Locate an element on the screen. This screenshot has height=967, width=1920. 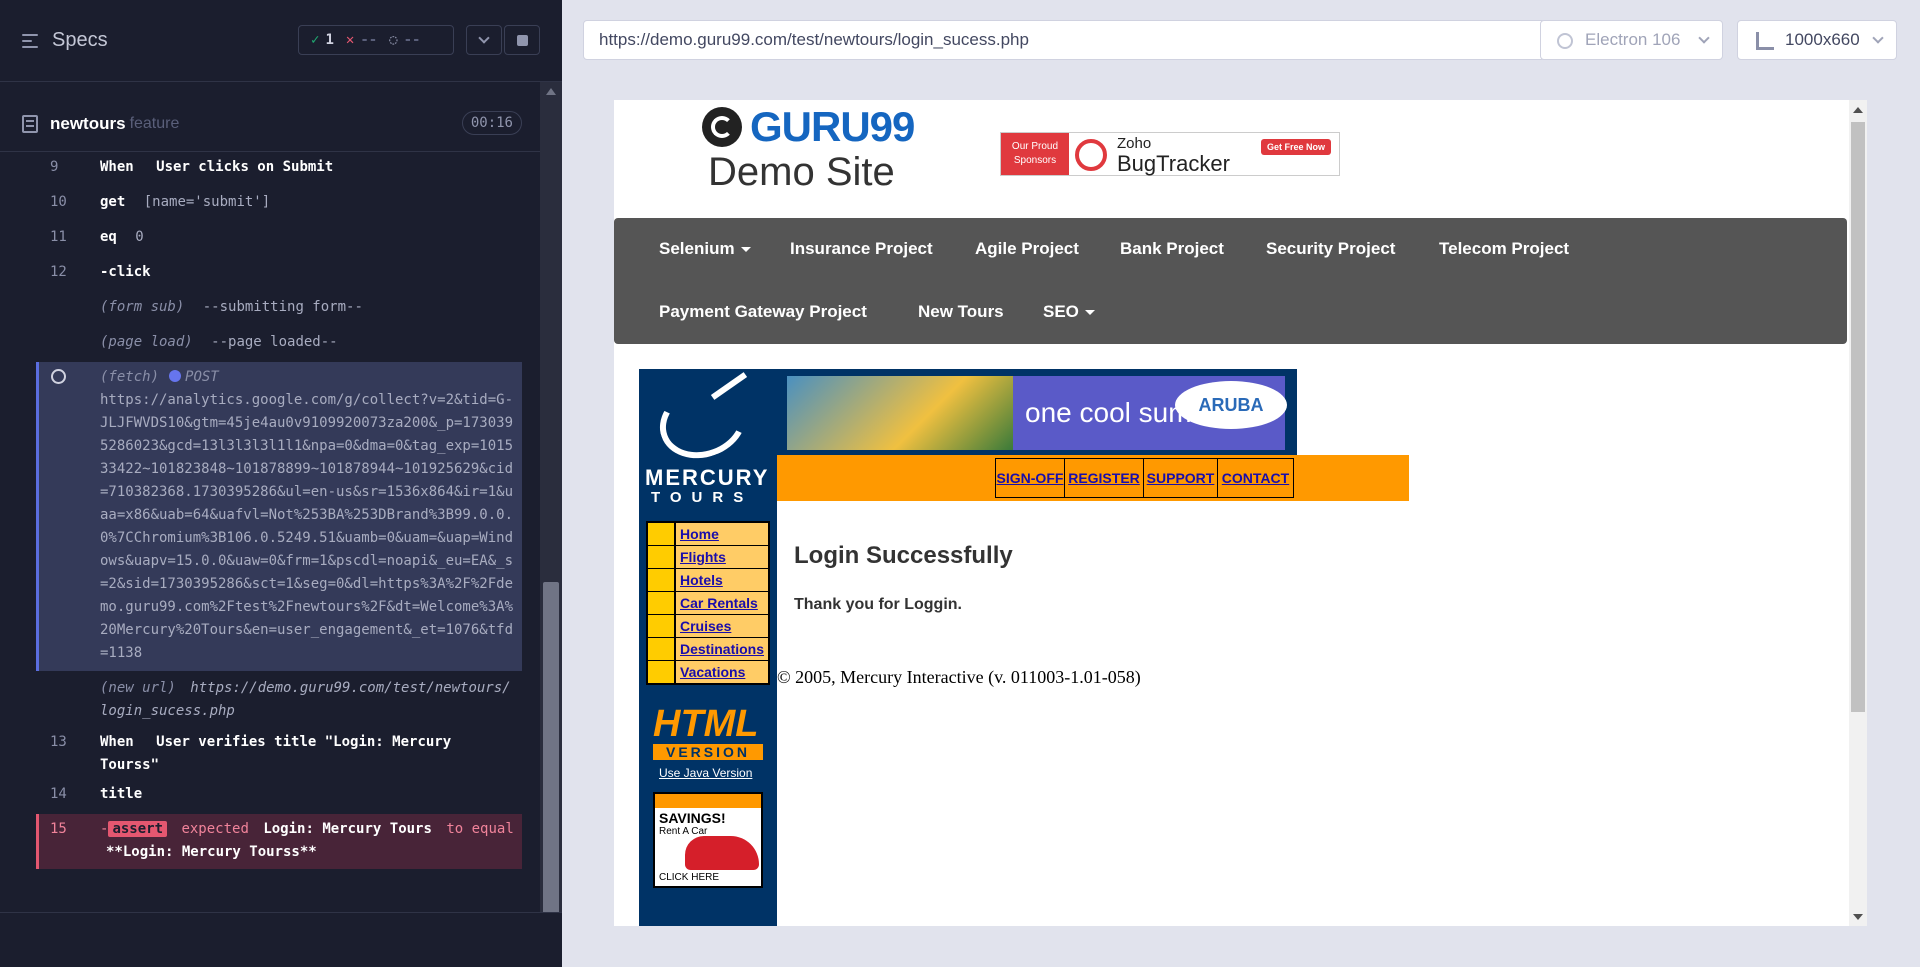
viewport-selector: 1000x660 is located at coordinates (1817, 40).